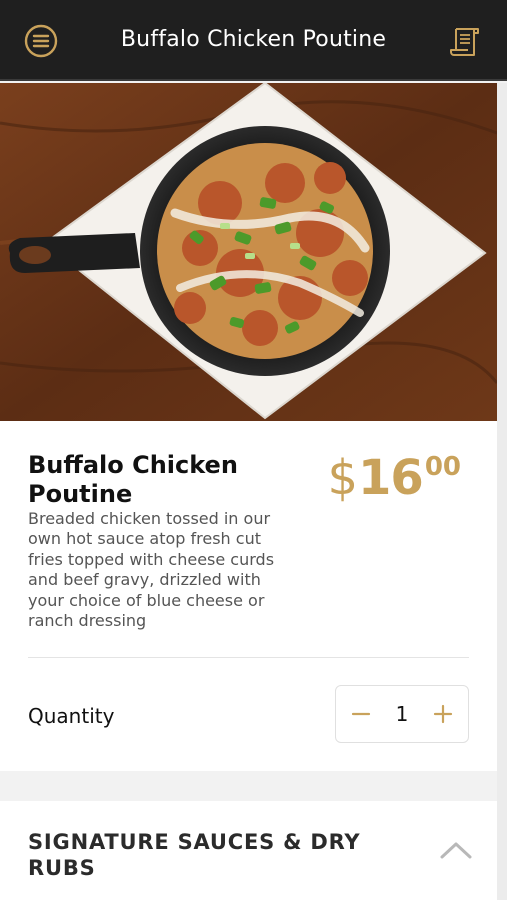 The image size is (507, 900). I want to click on menu-button, so click(41, 41).